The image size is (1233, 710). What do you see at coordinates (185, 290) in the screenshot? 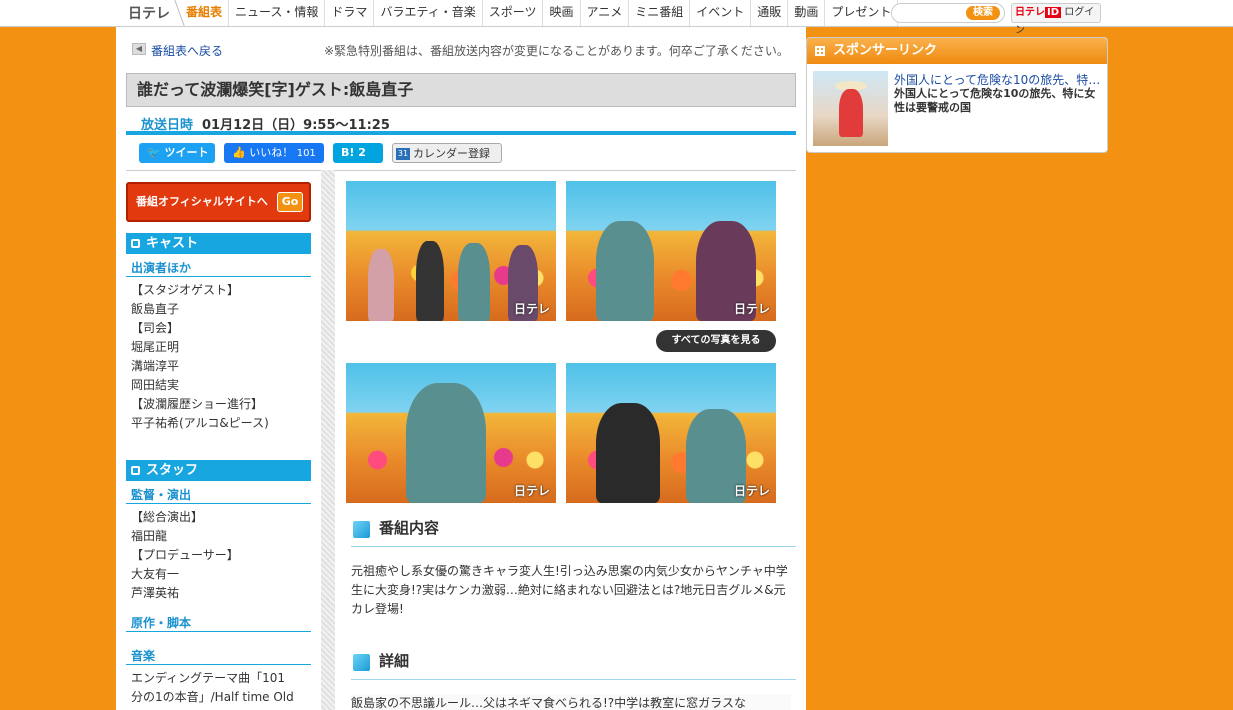
I see `list-item: 【スタジオゲスト】` at bounding box center [185, 290].